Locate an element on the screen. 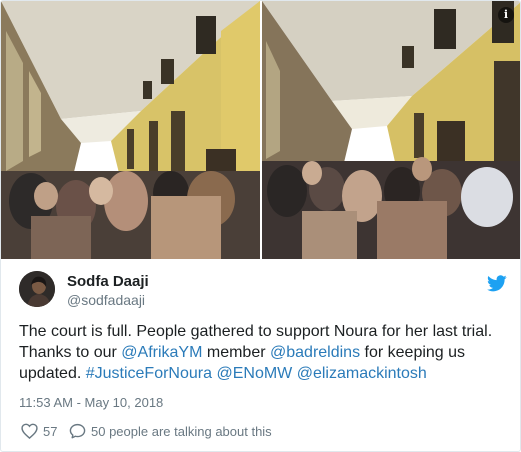 The width and height of the screenshot is (521, 452). tweet-timestamp: 11:53 AM - May 10, 2018 is located at coordinates (91, 402).